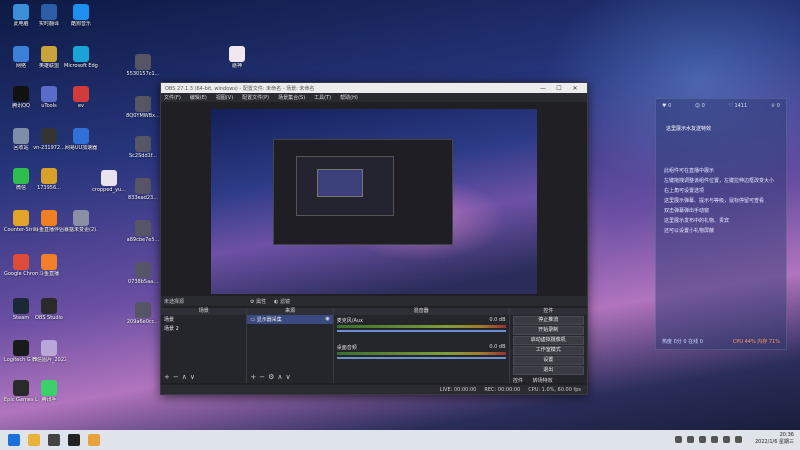 Image resolution: width=800 pixels, height=450 pixels. I want to click on maximize-button: ☐, so click(559, 88).